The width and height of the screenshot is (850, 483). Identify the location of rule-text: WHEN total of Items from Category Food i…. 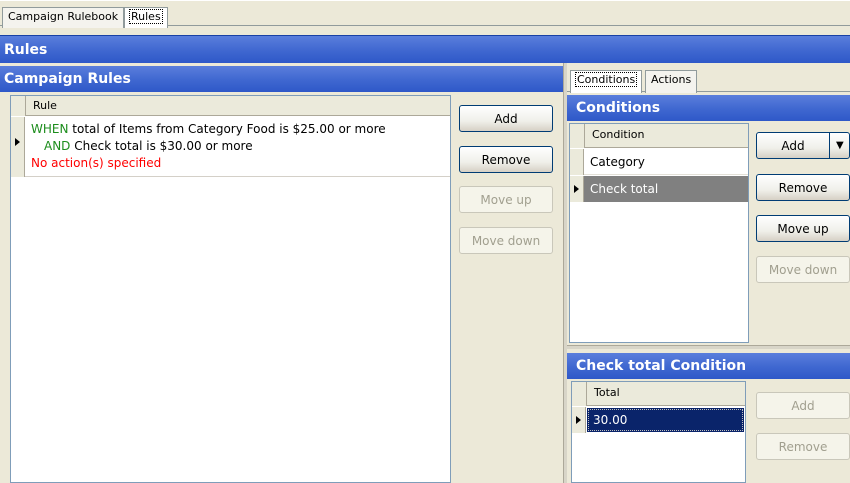
(208, 146).